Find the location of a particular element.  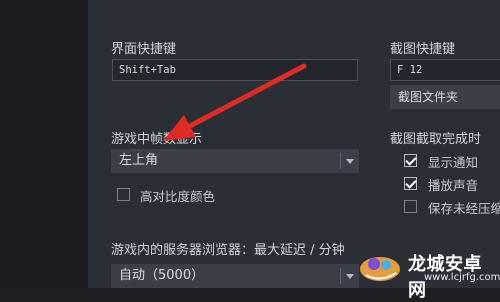

server-browser-label: 游戏内的服务器浏览器：最大延迟 / 分钟 is located at coordinates (228, 250).